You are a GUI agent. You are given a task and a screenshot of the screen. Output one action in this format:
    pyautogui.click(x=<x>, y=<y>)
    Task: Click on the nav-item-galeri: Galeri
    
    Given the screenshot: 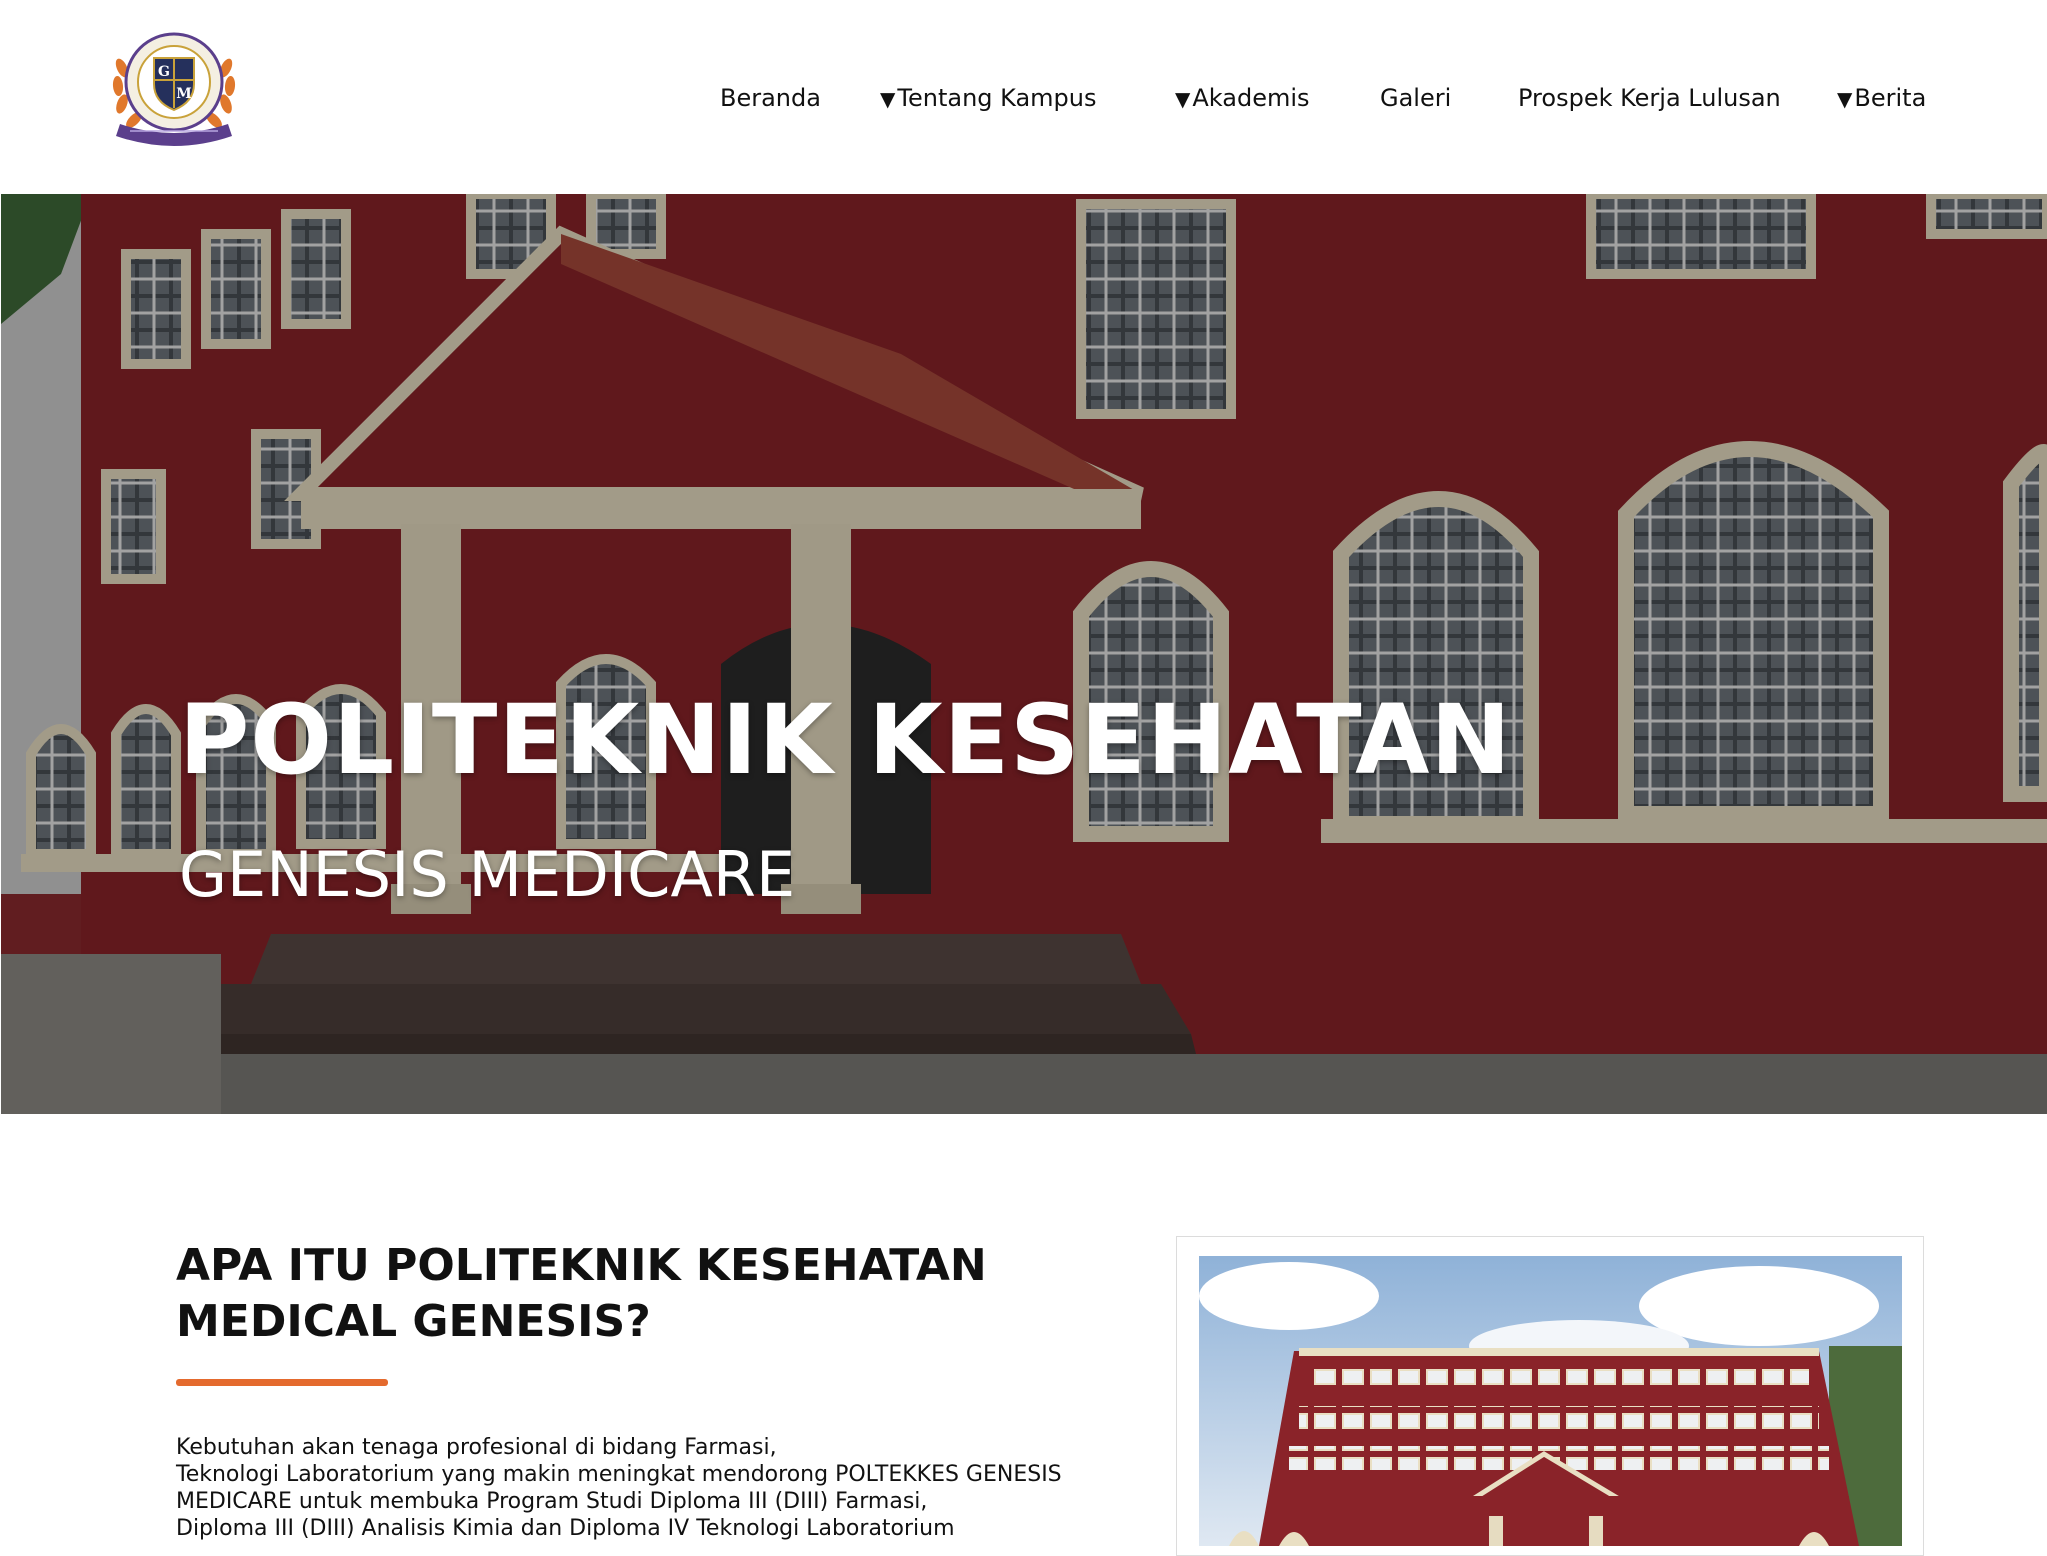 What is the action you would take?
    pyautogui.click(x=1415, y=98)
    